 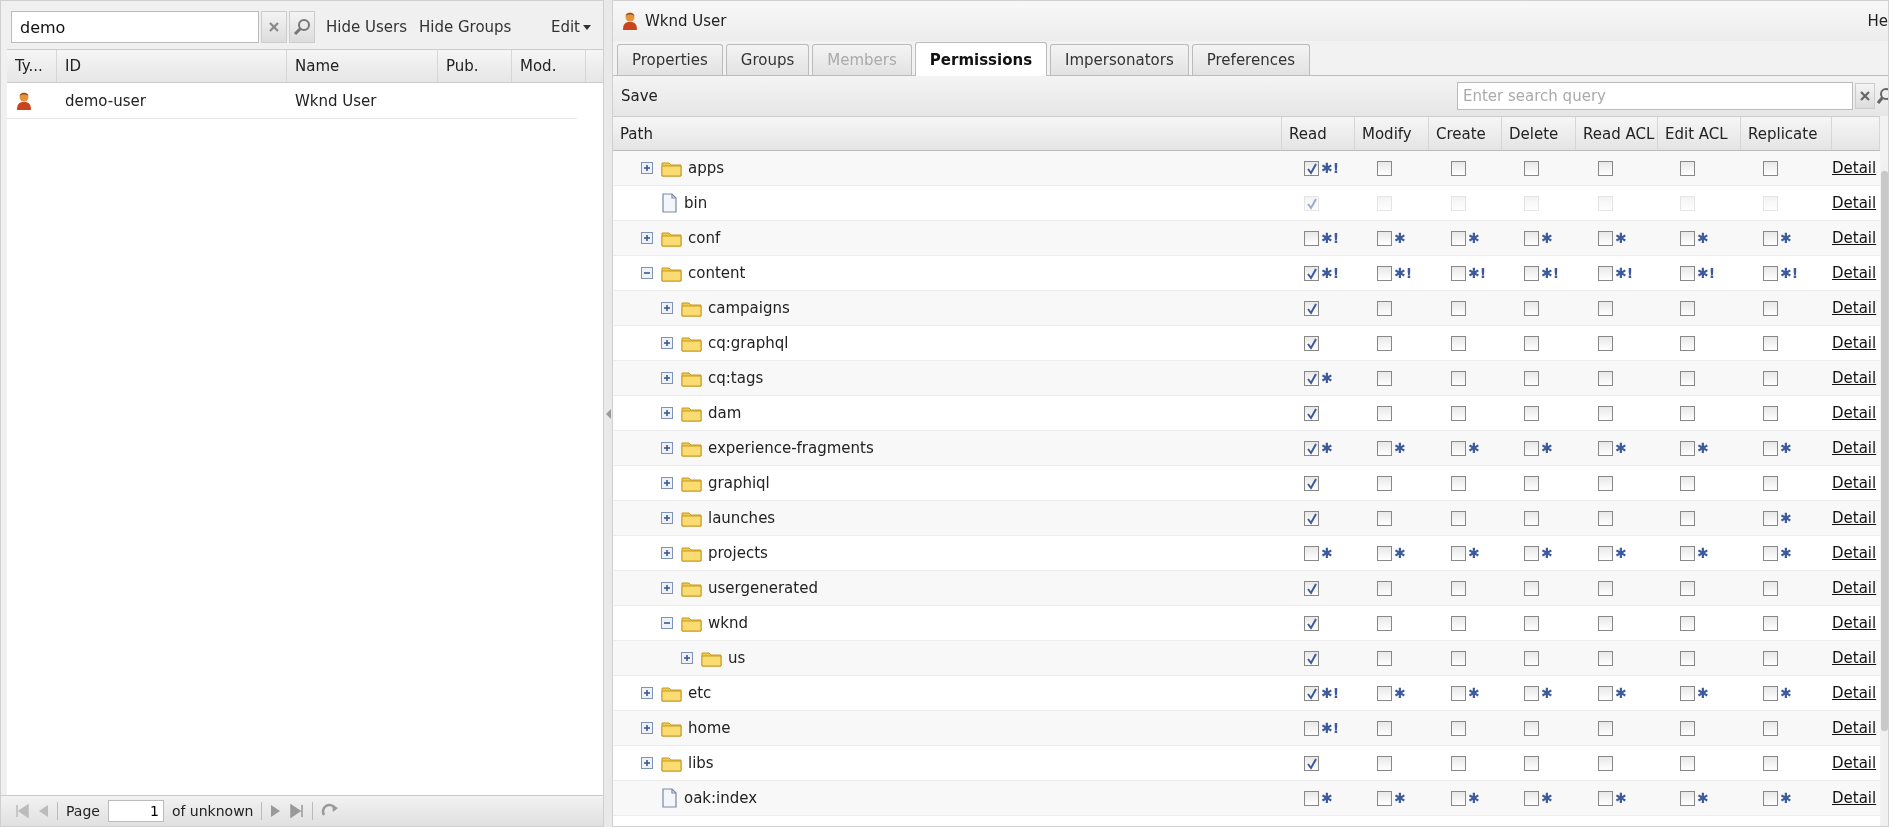 I want to click on edit-menu-button: Edit, so click(x=570, y=27).